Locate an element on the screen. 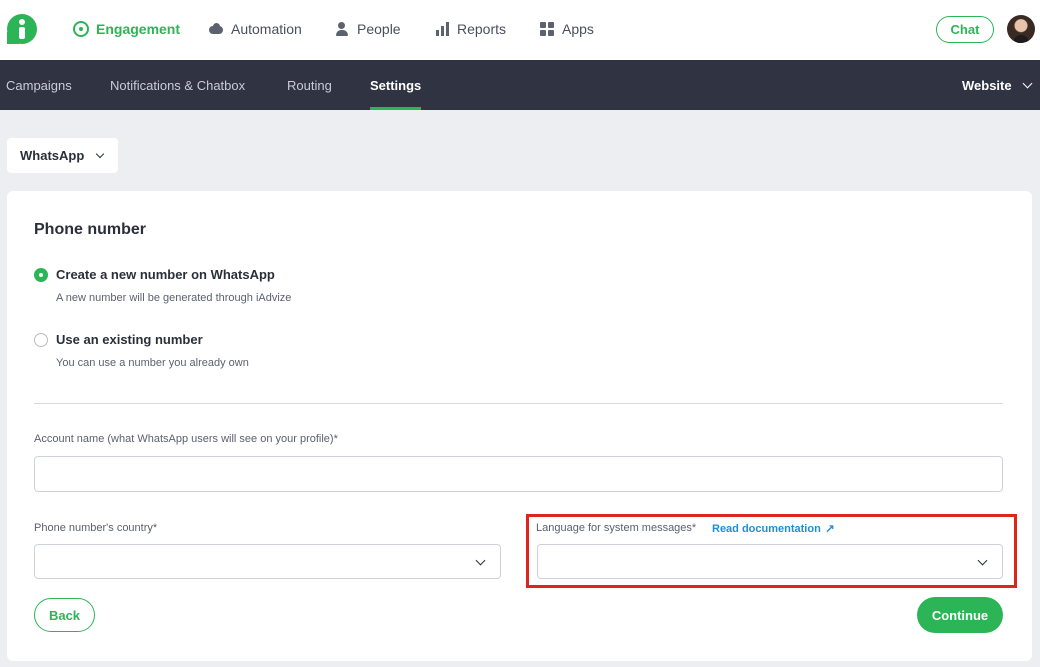 The width and height of the screenshot is (1040, 667). topnav-label: Reports is located at coordinates (482, 29).